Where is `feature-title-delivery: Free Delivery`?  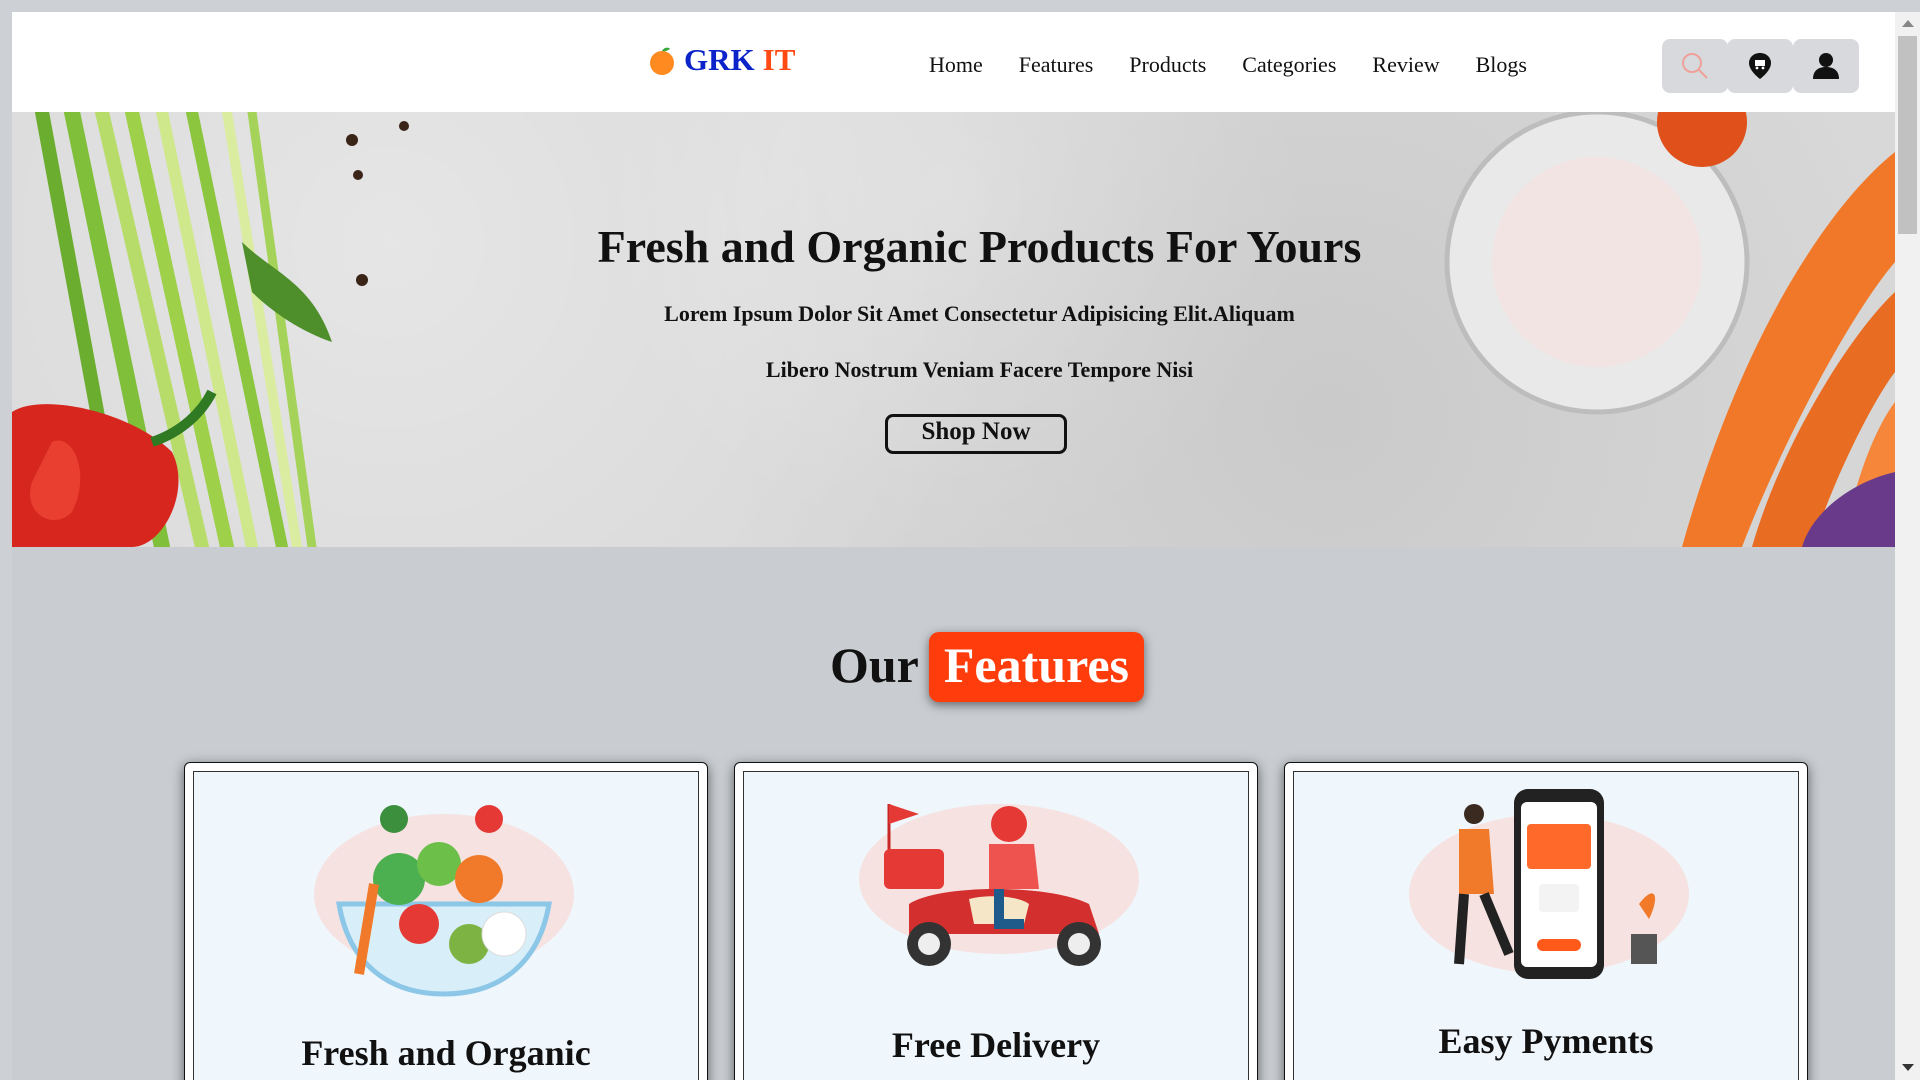
feature-title-delivery: Free Delivery is located at coordinates (996, 1045).